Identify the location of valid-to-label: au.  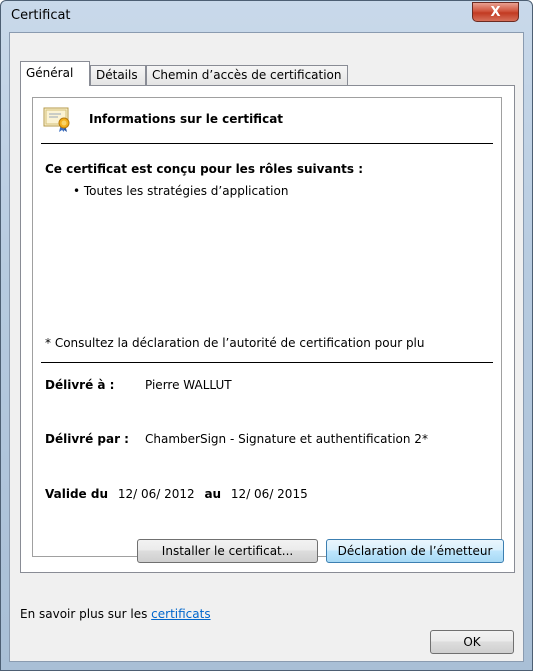
(213, 494).